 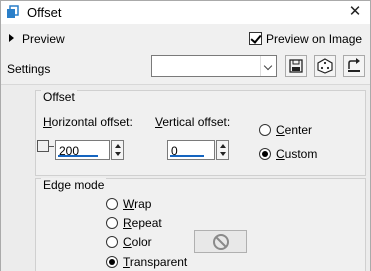 I want to click on chevron-down-icon, so click(x=268, y=66).